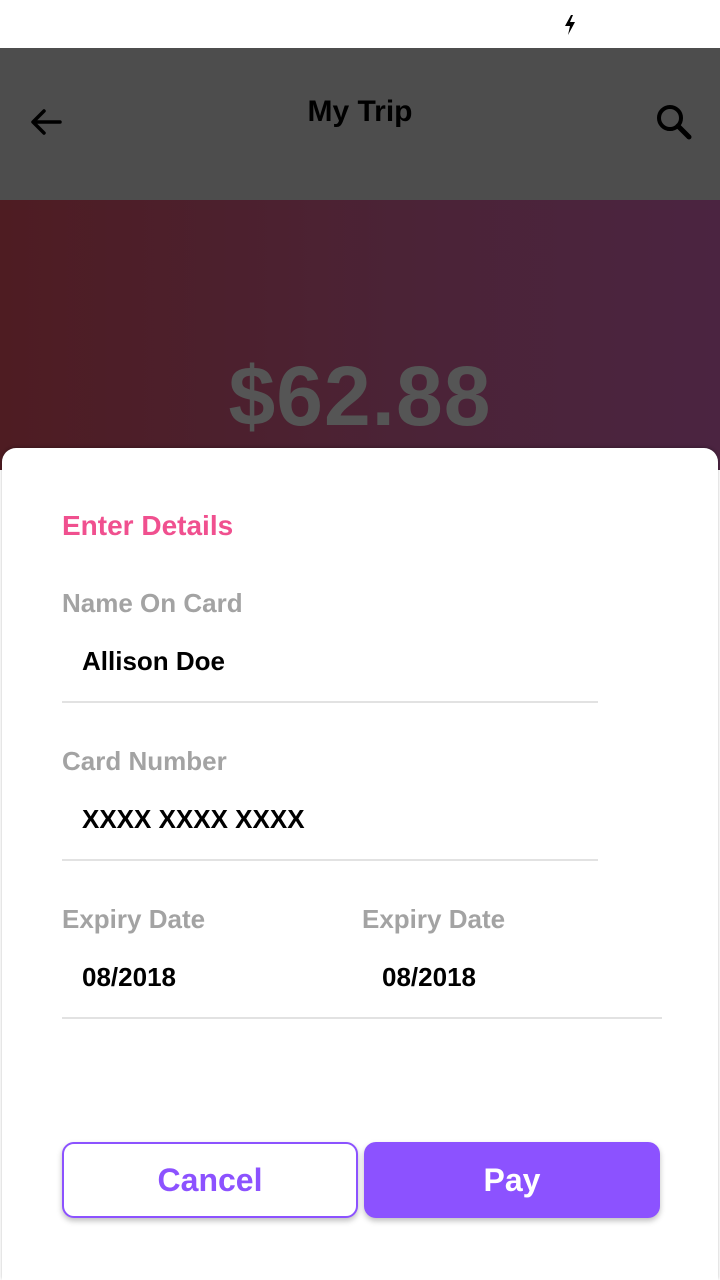 This screenshot has width=720, height=1280. I want to click on name-on-card-input, so click(322, 661).